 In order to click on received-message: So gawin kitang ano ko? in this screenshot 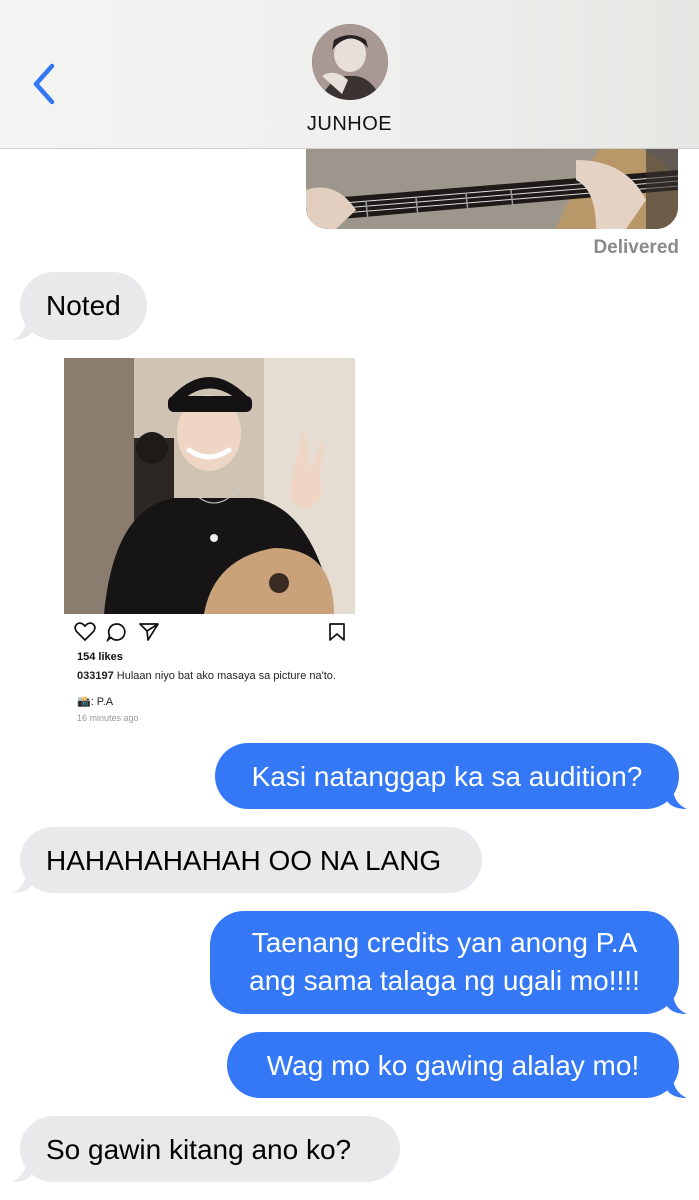, I will do `click(210, 1149)`.